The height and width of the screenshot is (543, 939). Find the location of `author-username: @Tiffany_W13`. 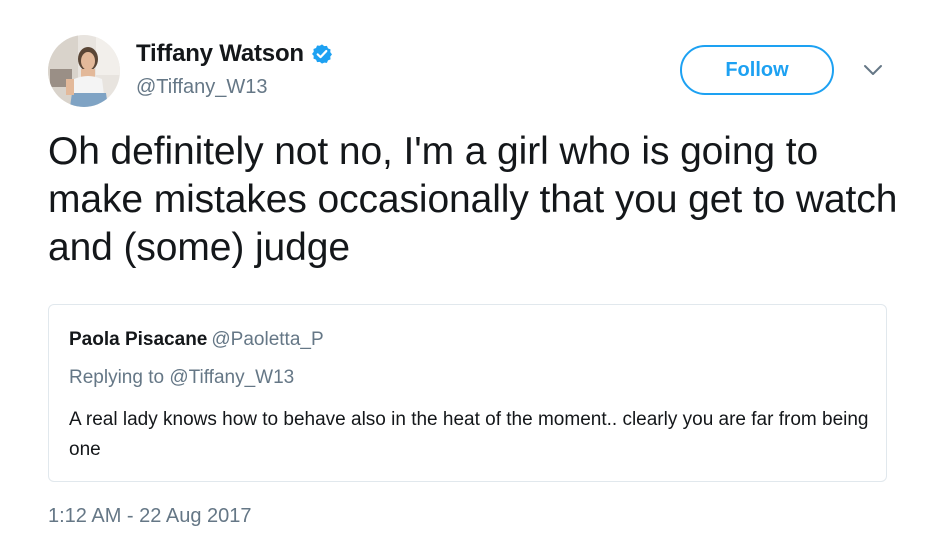

author-username: @Tiffany_W13 is located at coordinates (201, 87).